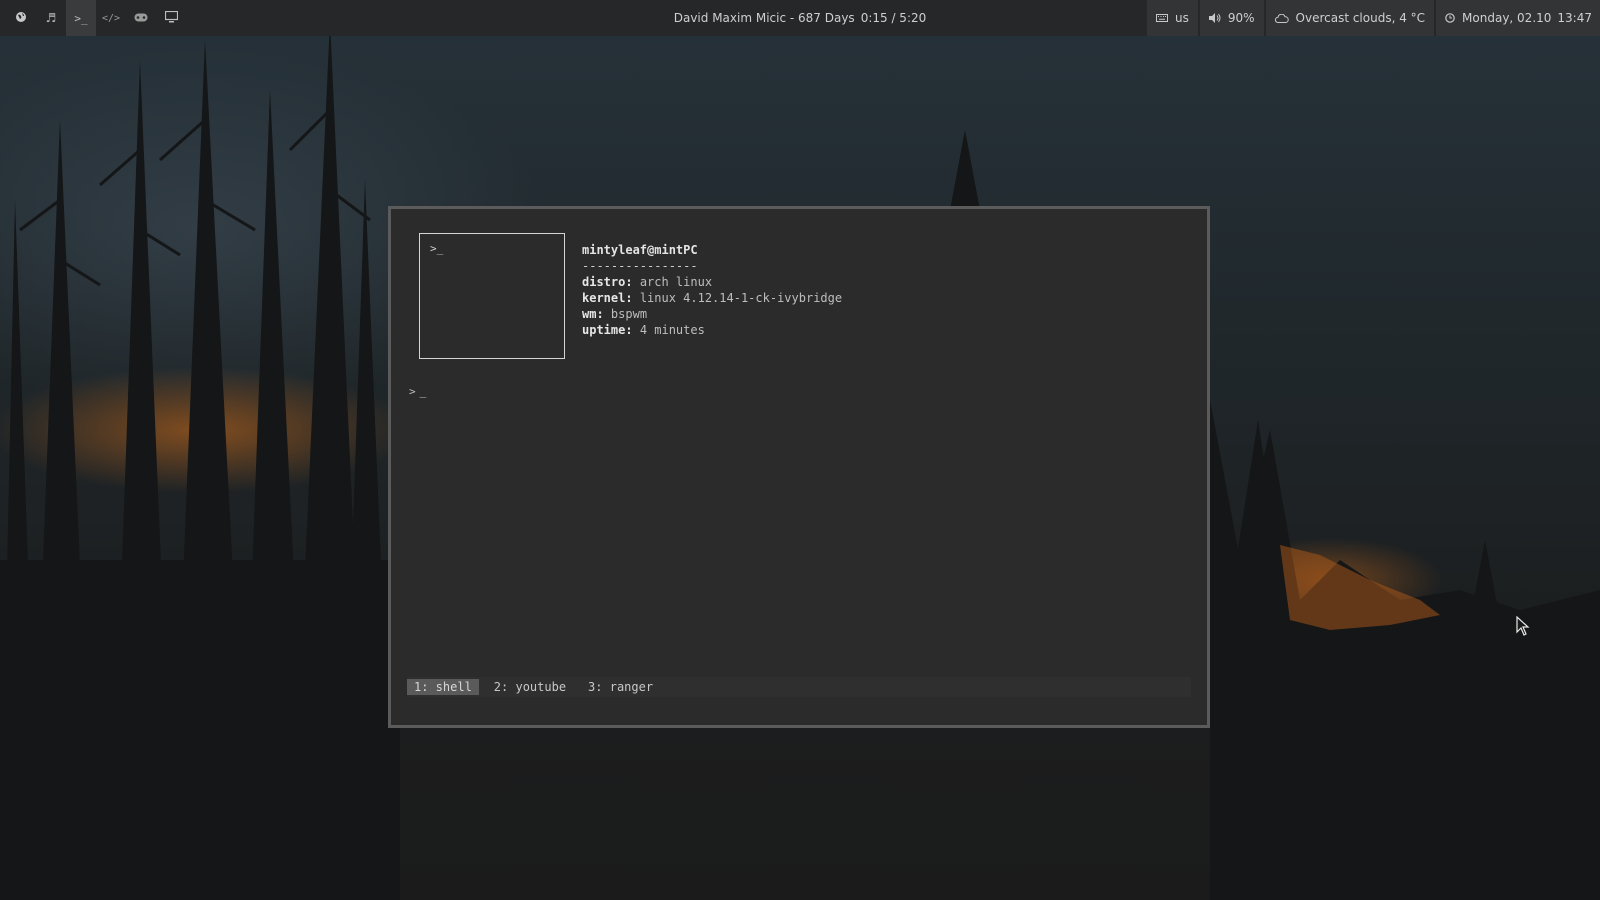  I want to click on workspace-terminal: >_, so click(81, 18).